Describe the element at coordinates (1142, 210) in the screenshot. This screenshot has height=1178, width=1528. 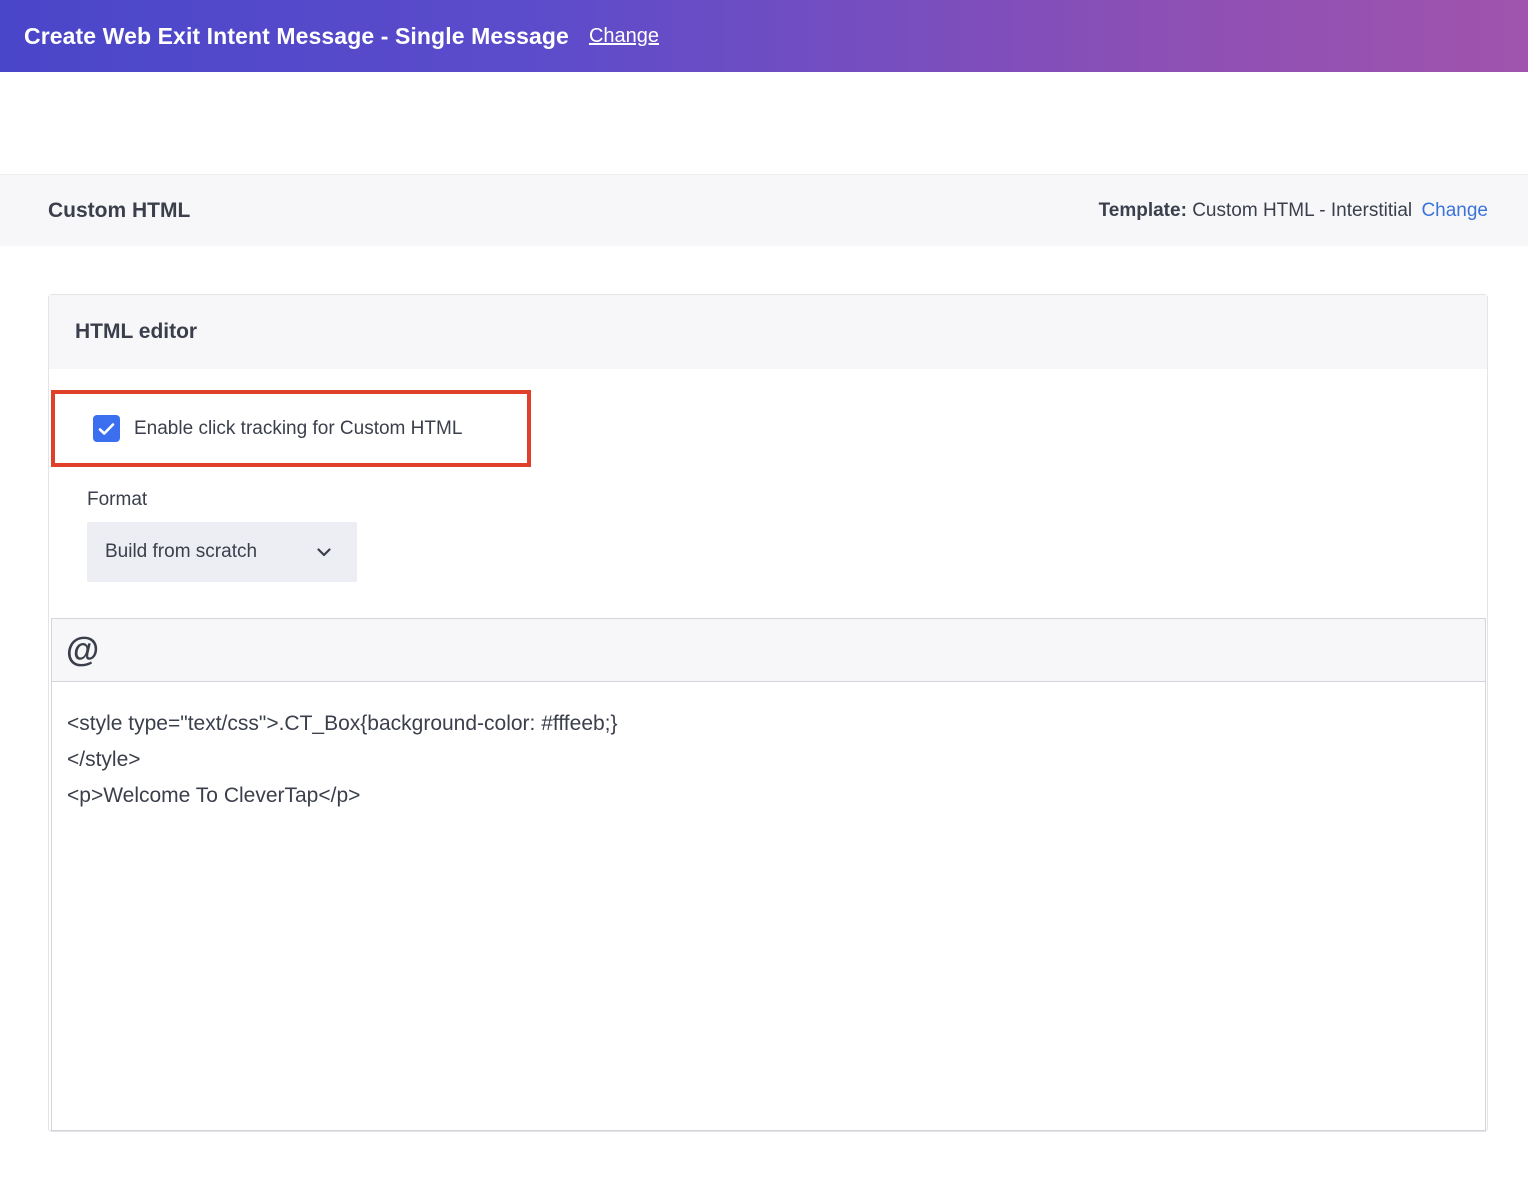
I see `template-label: Template:` at that location.